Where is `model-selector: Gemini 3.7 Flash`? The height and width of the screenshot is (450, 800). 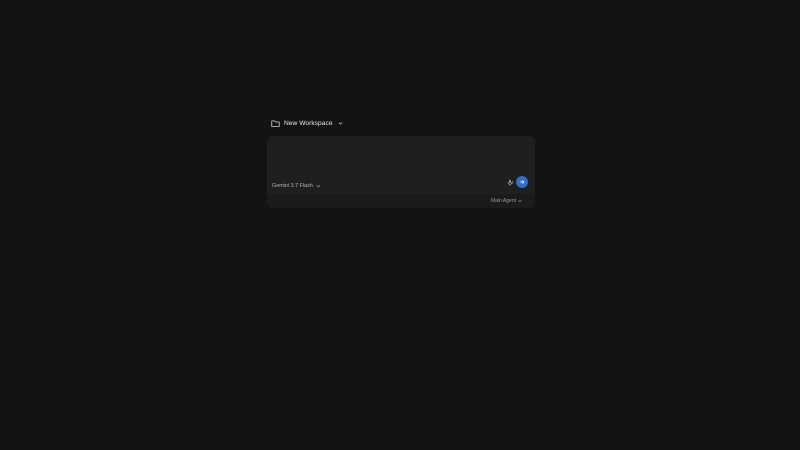
model-selector: Gemini 3.7 Flash is located at coordinates (296, 186).